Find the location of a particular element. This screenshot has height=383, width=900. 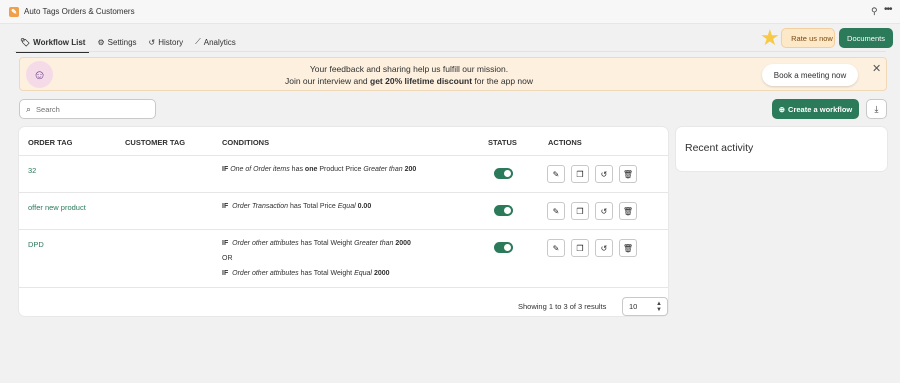

tab-label: Workflow List is located at coordinates (59, 42).